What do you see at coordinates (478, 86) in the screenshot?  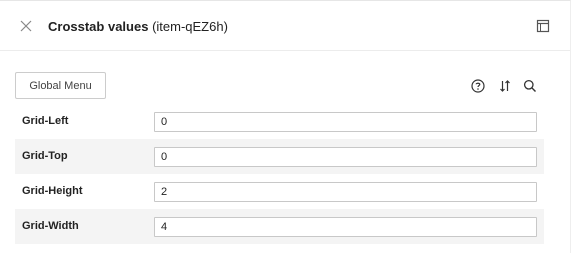 I see `help-circle-icon` at bounding box center [478, 86].